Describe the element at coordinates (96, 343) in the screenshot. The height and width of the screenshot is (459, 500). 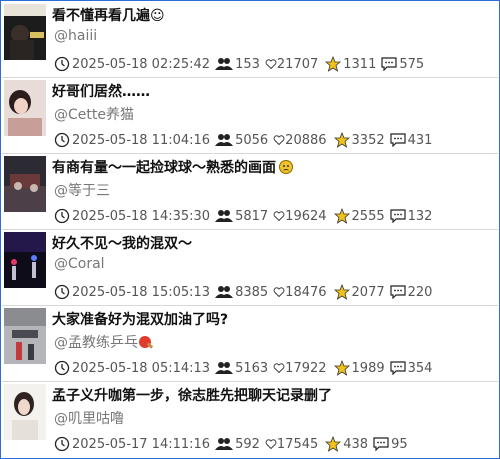
I see `author-name-text: @孟教练乒乓` at that location.